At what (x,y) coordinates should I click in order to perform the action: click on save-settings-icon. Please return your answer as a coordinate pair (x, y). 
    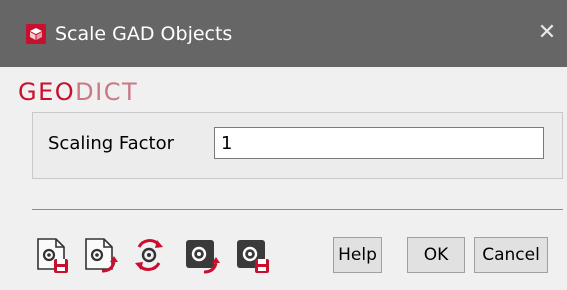
    Looking at the image, I should click on (100, 255).